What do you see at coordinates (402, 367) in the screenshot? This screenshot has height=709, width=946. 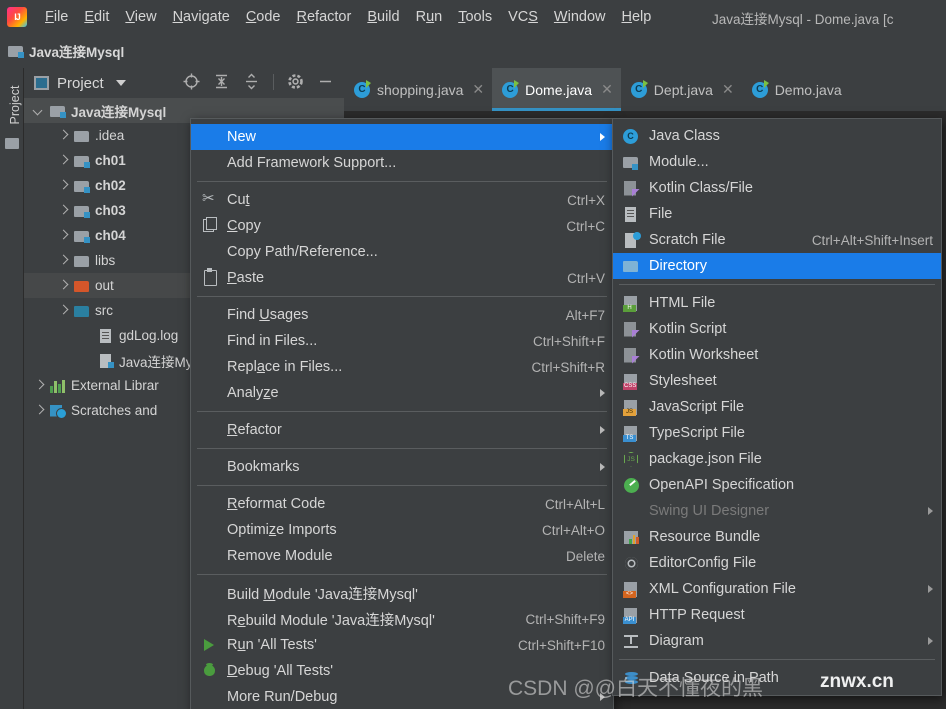 I see `context-menu-item-replace-in-files: Replace in Files... Ctrl+Shift+R` at bounding box center [402, 367].